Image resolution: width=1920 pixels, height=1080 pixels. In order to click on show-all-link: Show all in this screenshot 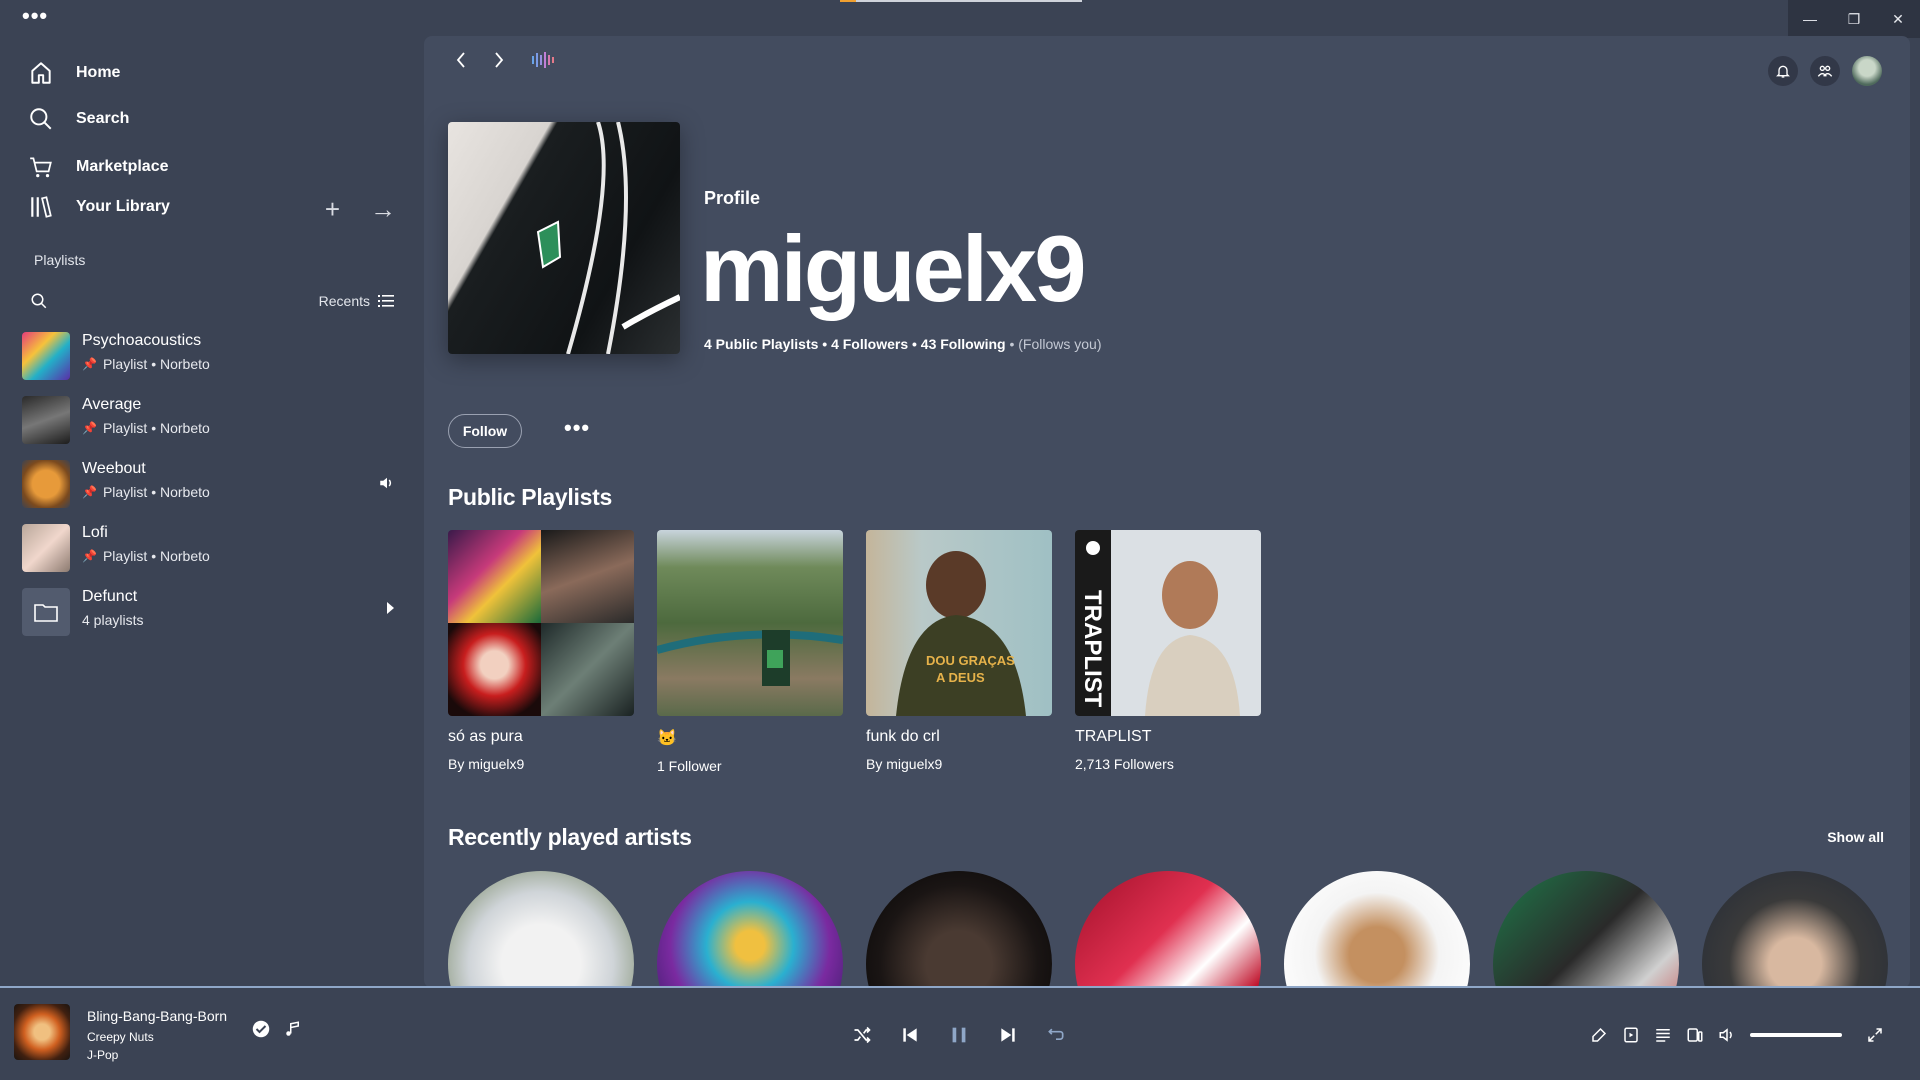, I will do `click(1855, 837)`.